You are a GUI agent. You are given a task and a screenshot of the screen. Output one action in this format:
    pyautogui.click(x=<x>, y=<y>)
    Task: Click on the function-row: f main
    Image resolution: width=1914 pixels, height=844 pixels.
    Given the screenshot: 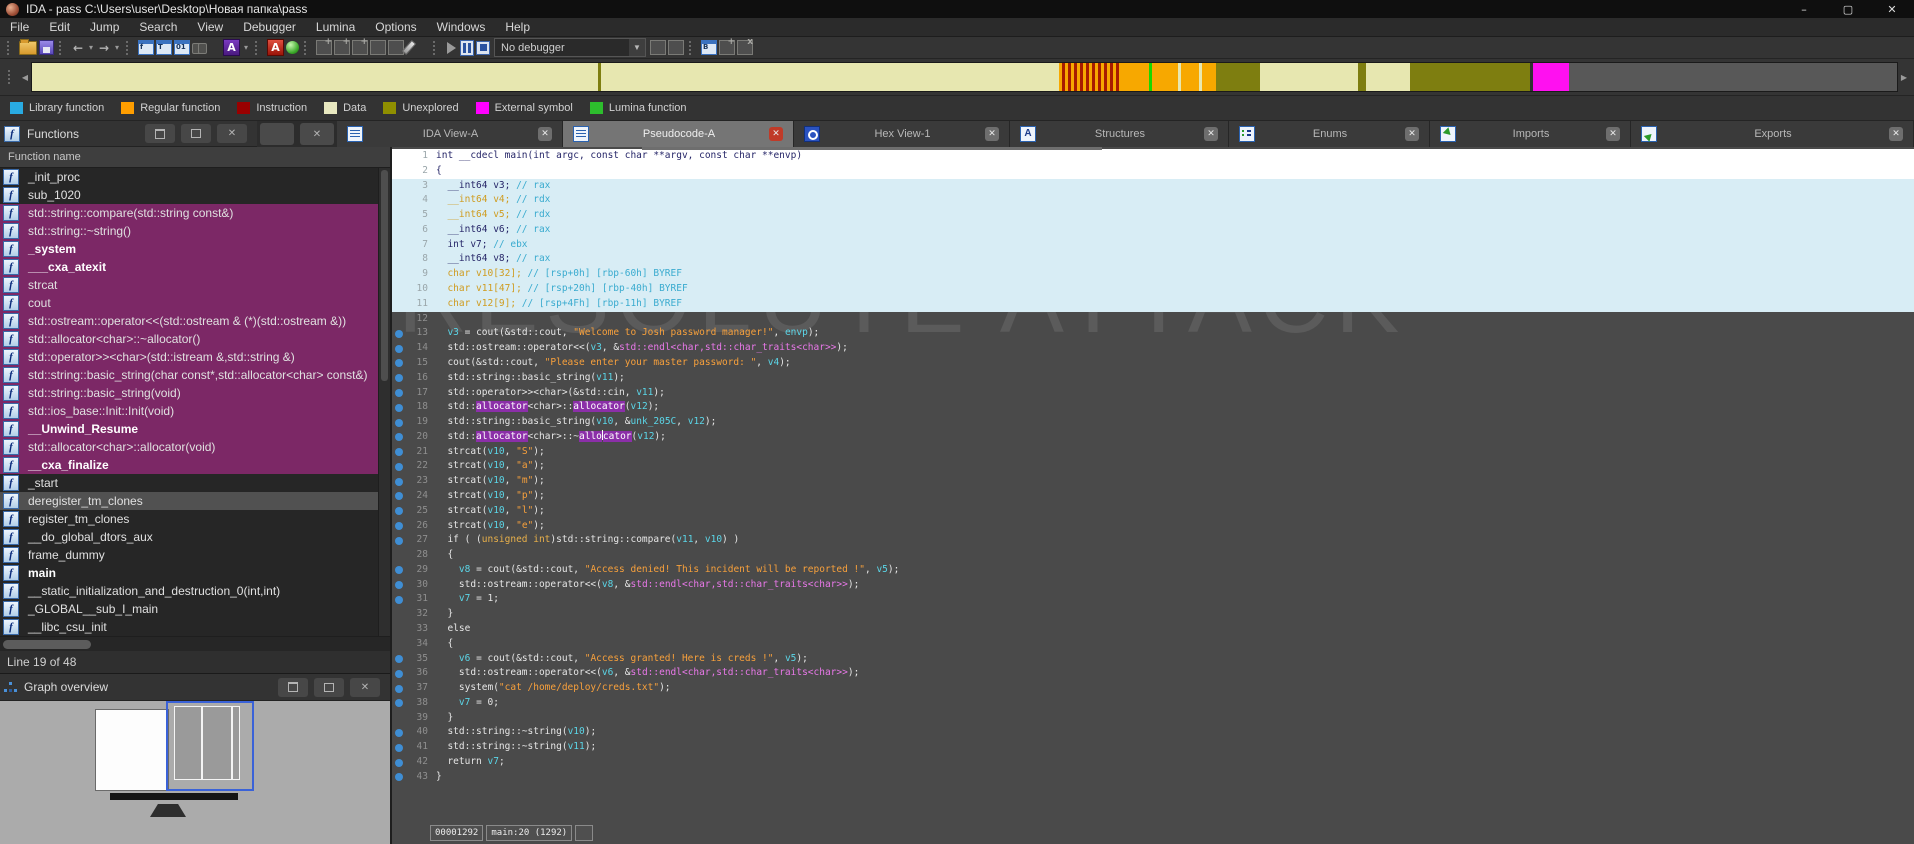 What is the action you would take?
    pyautogui.click(x=195, y=573)
    